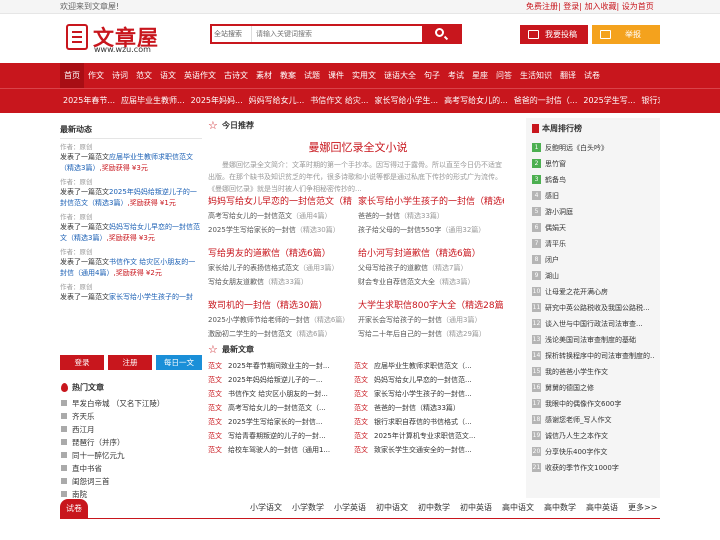  I want to click on ranking-item: 9 湖山, so click(593, 276).